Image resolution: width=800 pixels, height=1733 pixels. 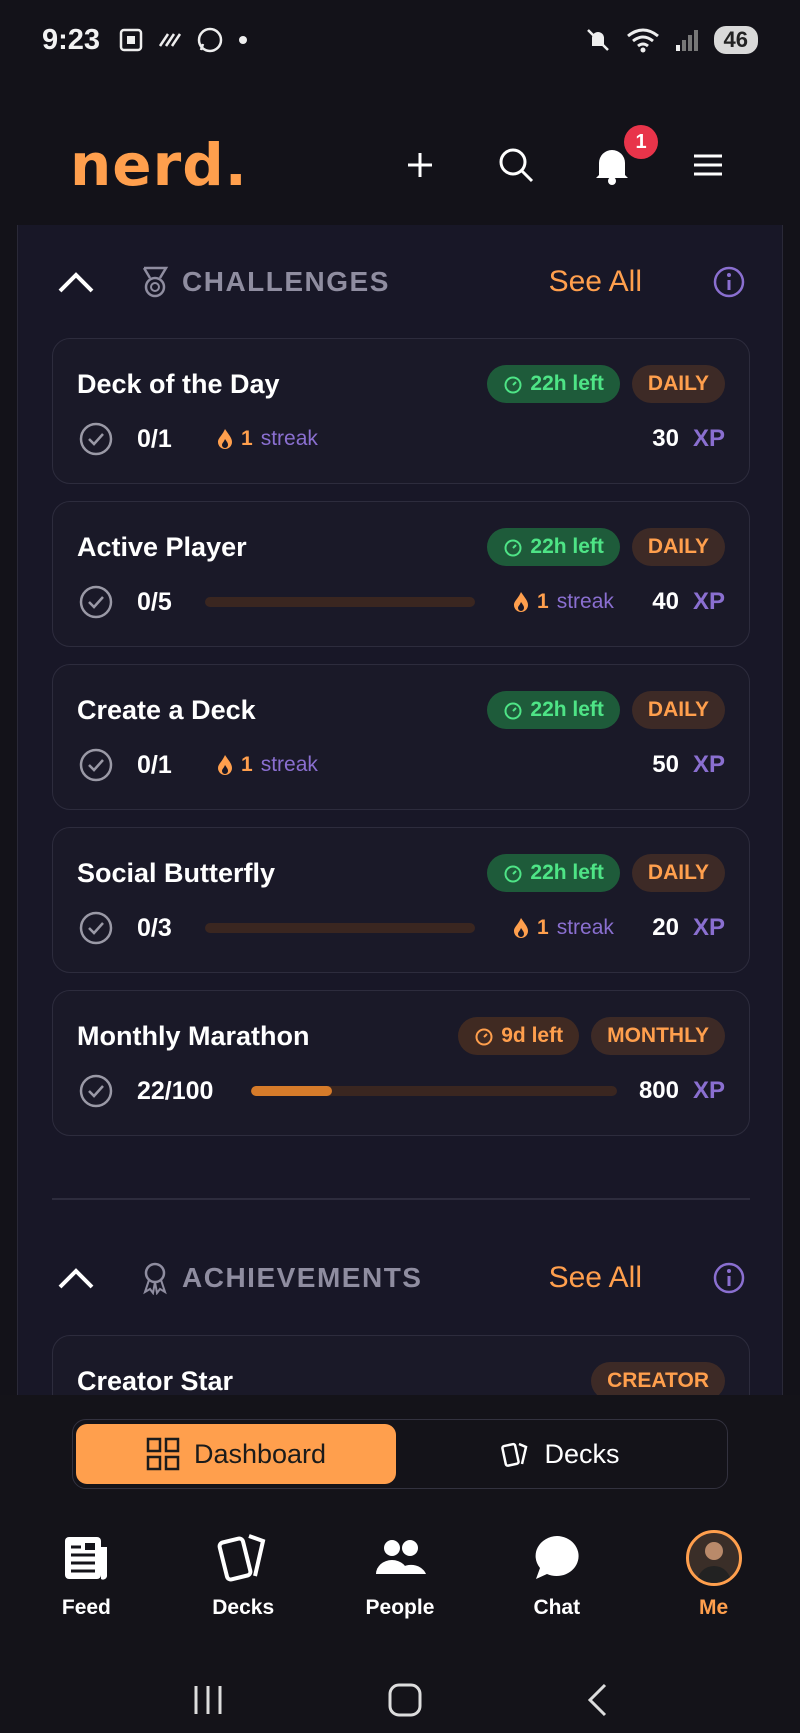 I want to click on challenge-progress-text: 0/5, so click(x=154, y=601).